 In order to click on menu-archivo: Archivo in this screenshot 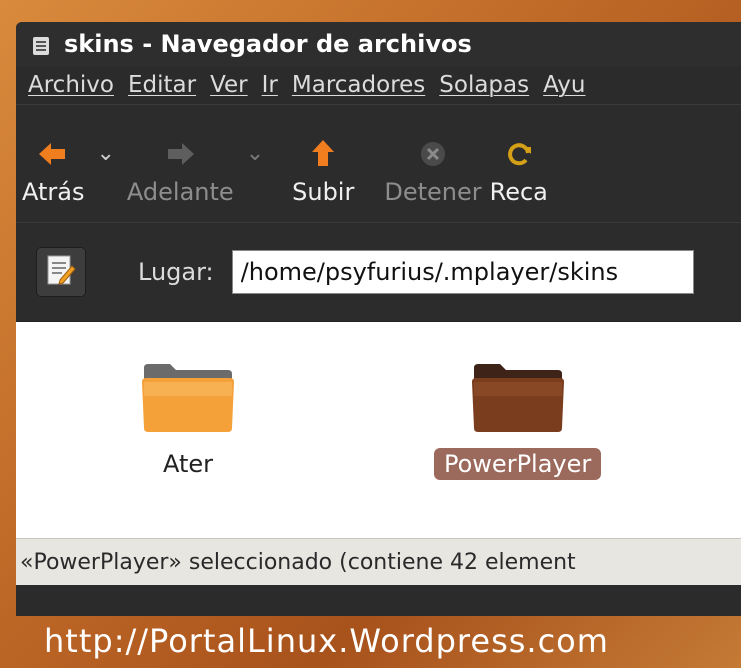, I will do `click(71, 85)`.